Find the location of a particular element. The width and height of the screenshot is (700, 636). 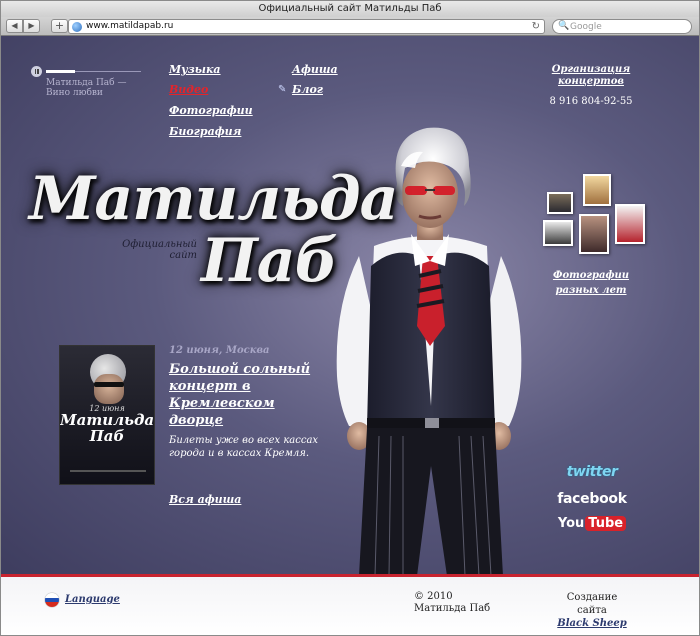

site-credits: Создание сайта Black Sheep is located at coordinates (592, 610).